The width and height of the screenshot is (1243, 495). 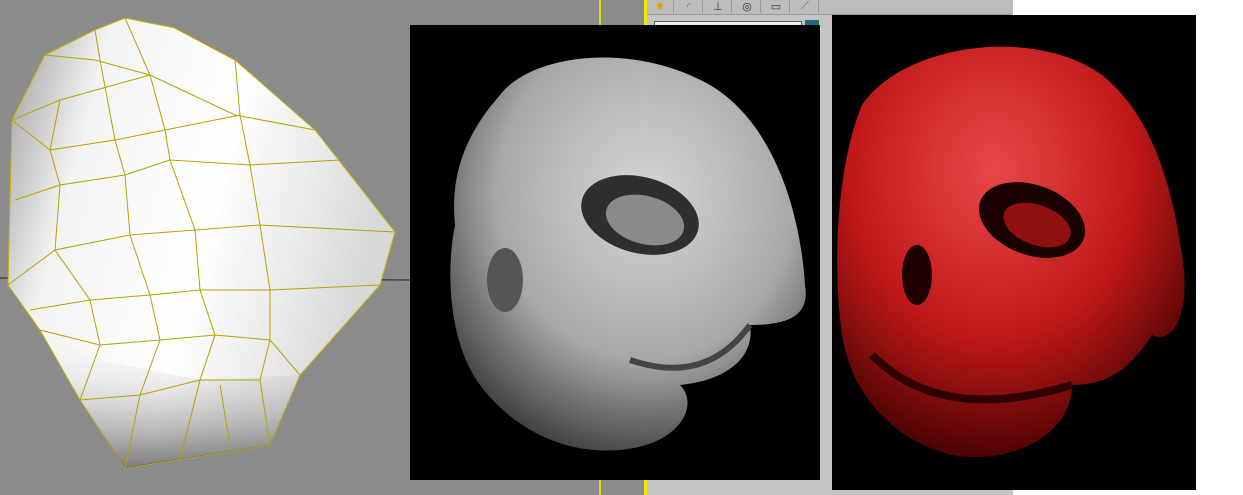 I want to click on create-light-icon: ✸, so click(x=660, y=6).